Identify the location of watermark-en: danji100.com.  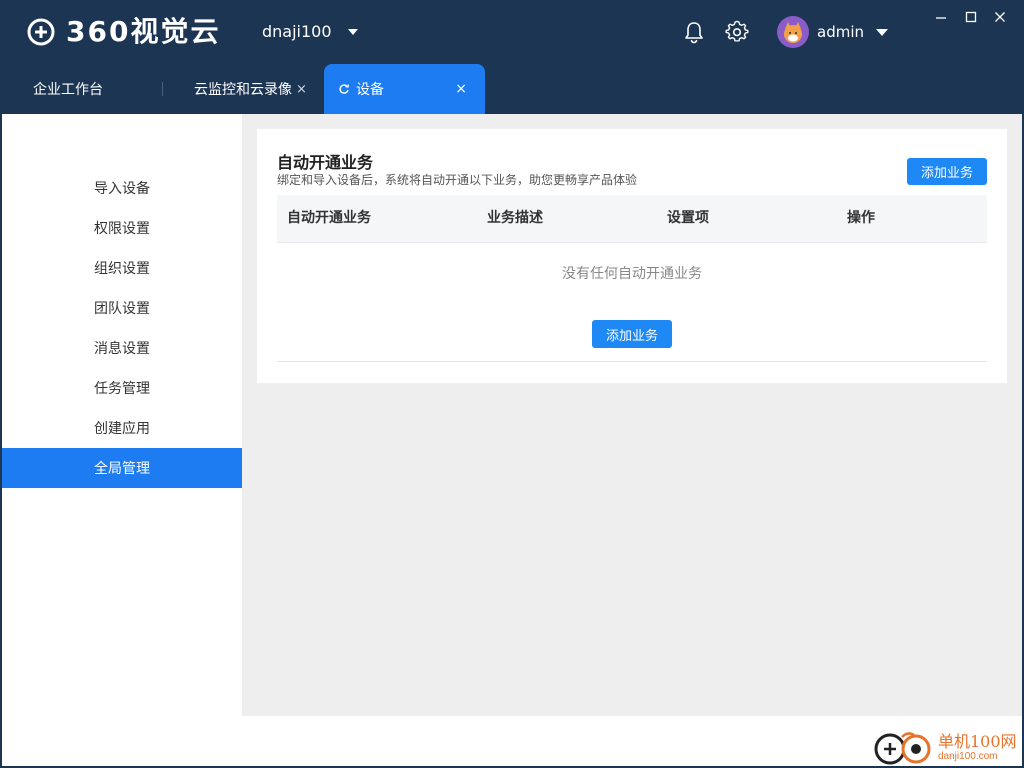
(968, 756).